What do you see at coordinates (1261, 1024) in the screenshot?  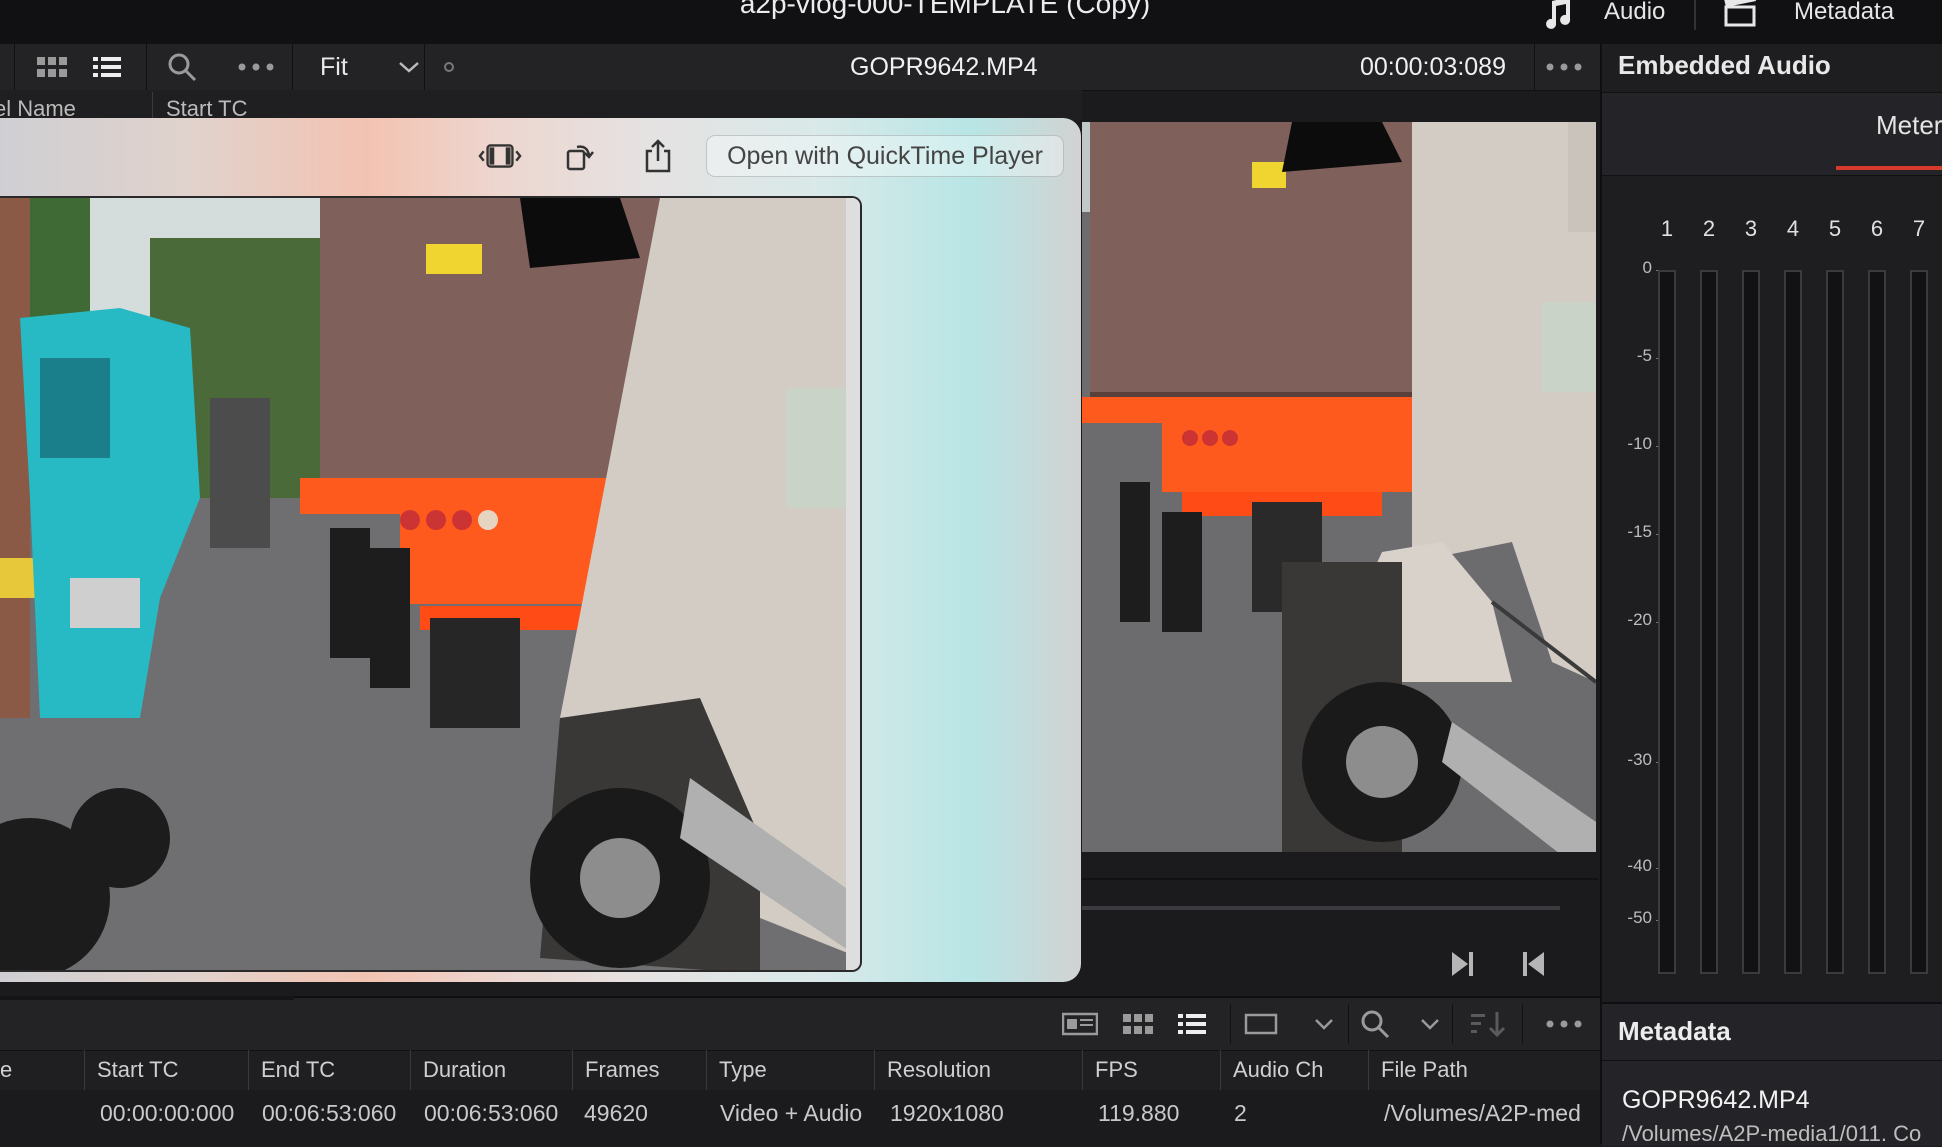 I see `frame-size-icon` at bounding box center [1261, 1024].